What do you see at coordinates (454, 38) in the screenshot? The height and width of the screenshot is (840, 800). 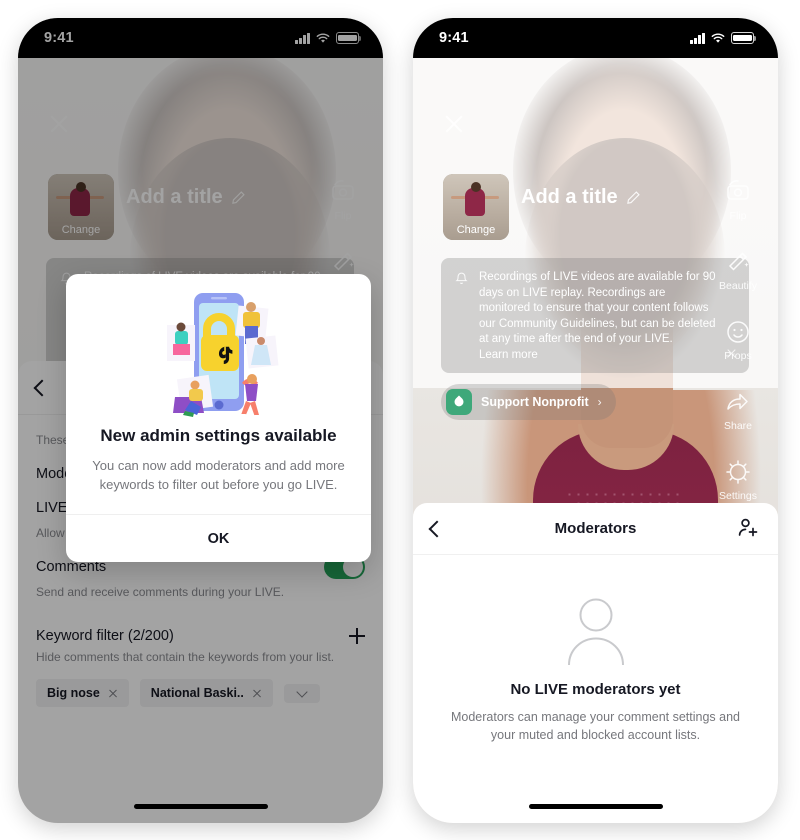 I see `status-time: 9:41` at bounding box center [454, 38].